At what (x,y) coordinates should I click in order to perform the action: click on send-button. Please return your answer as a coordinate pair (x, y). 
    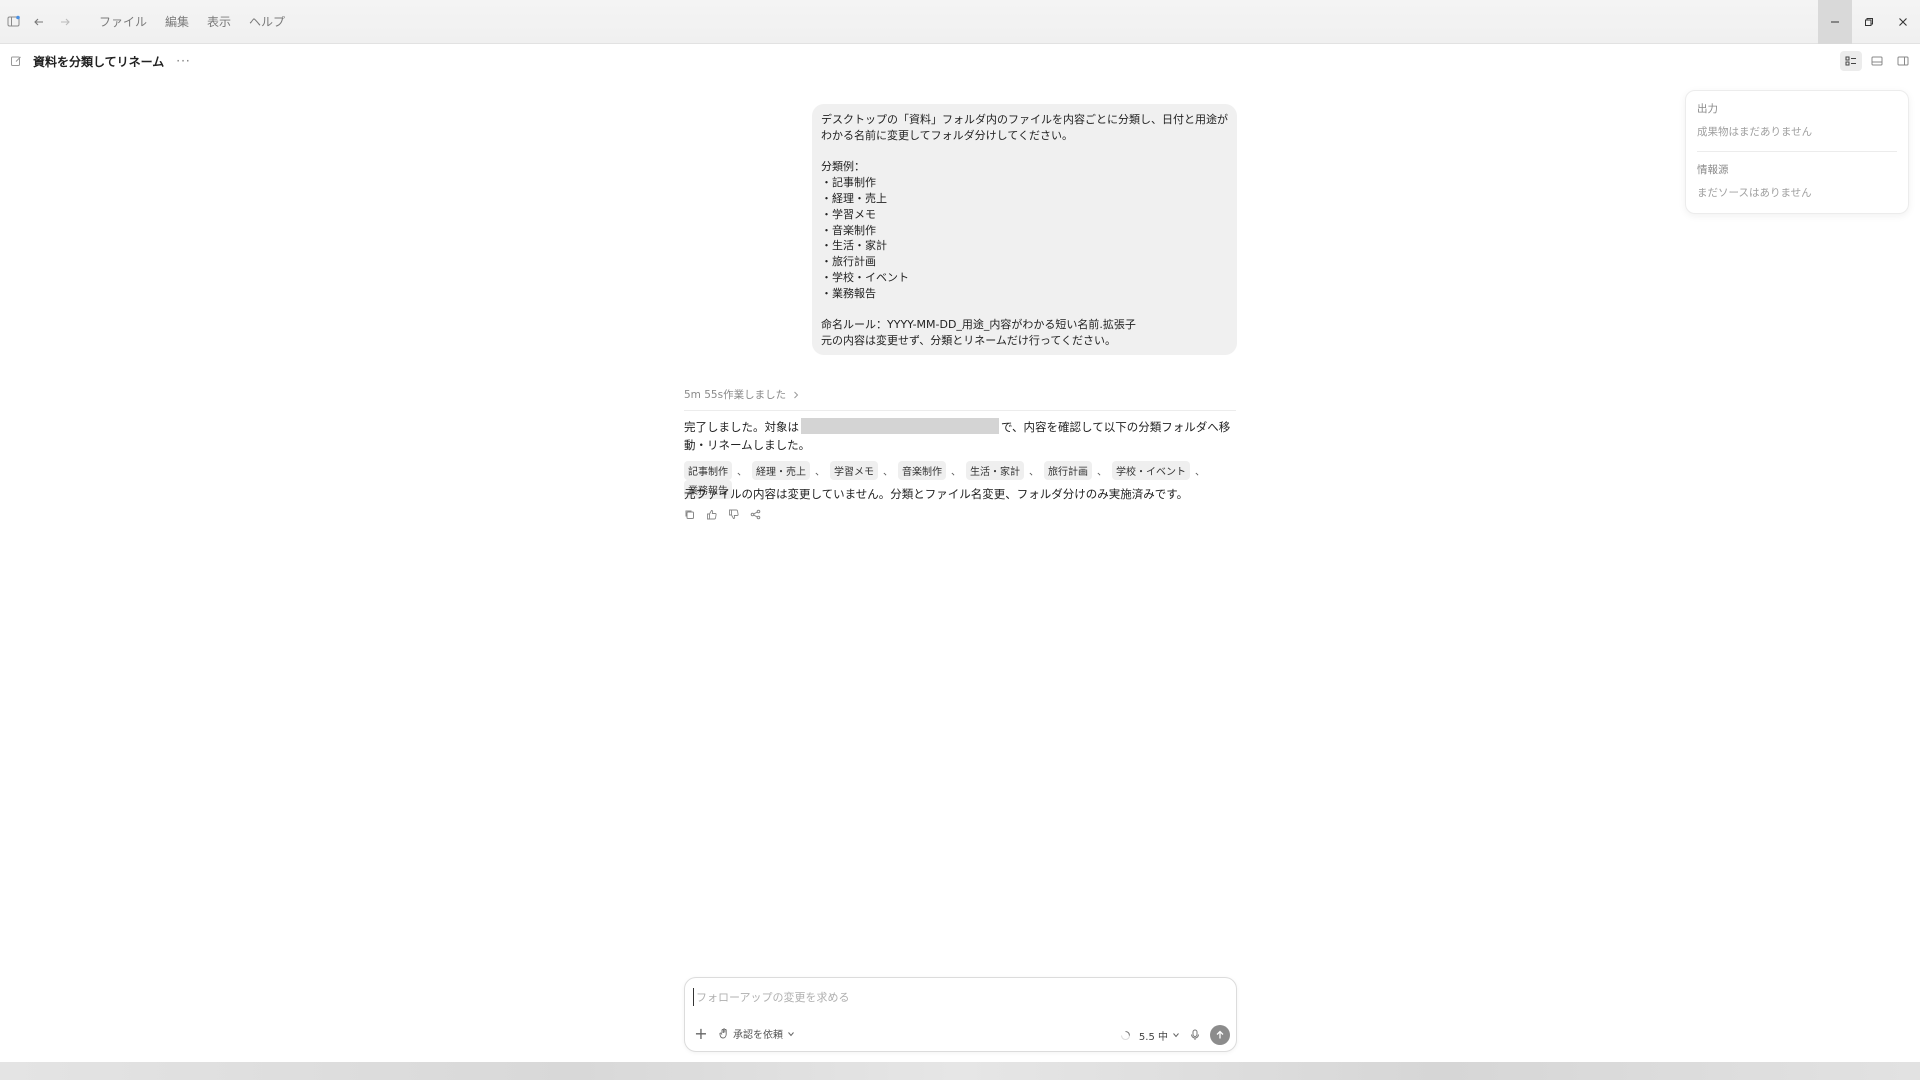
    Looking at the image, I should click on (1220, 1035).